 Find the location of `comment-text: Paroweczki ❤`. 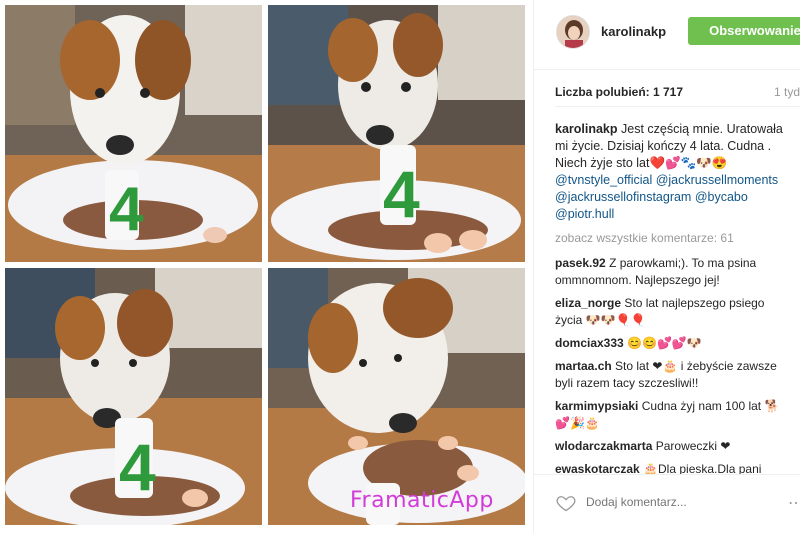

comment-text: Paroweczki ❤ is located at coordinates (693, 446).